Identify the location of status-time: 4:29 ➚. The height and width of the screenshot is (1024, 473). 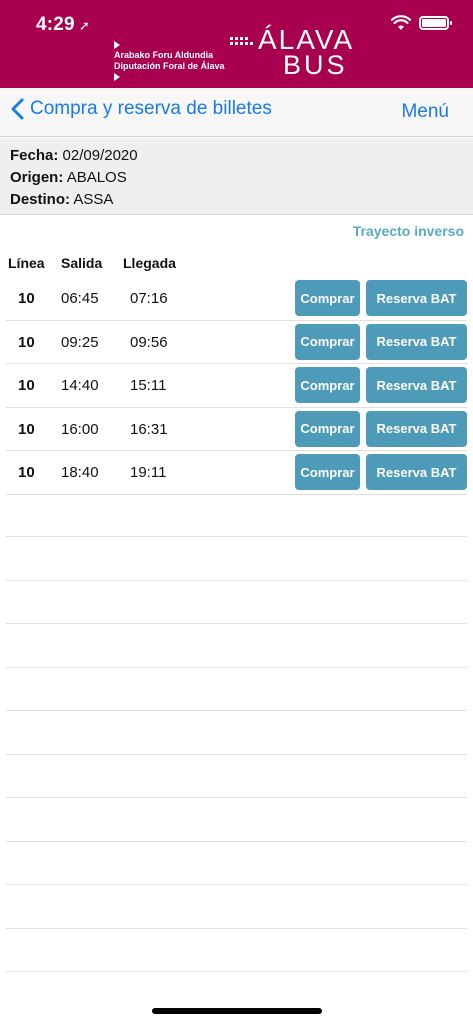
(63, 24).